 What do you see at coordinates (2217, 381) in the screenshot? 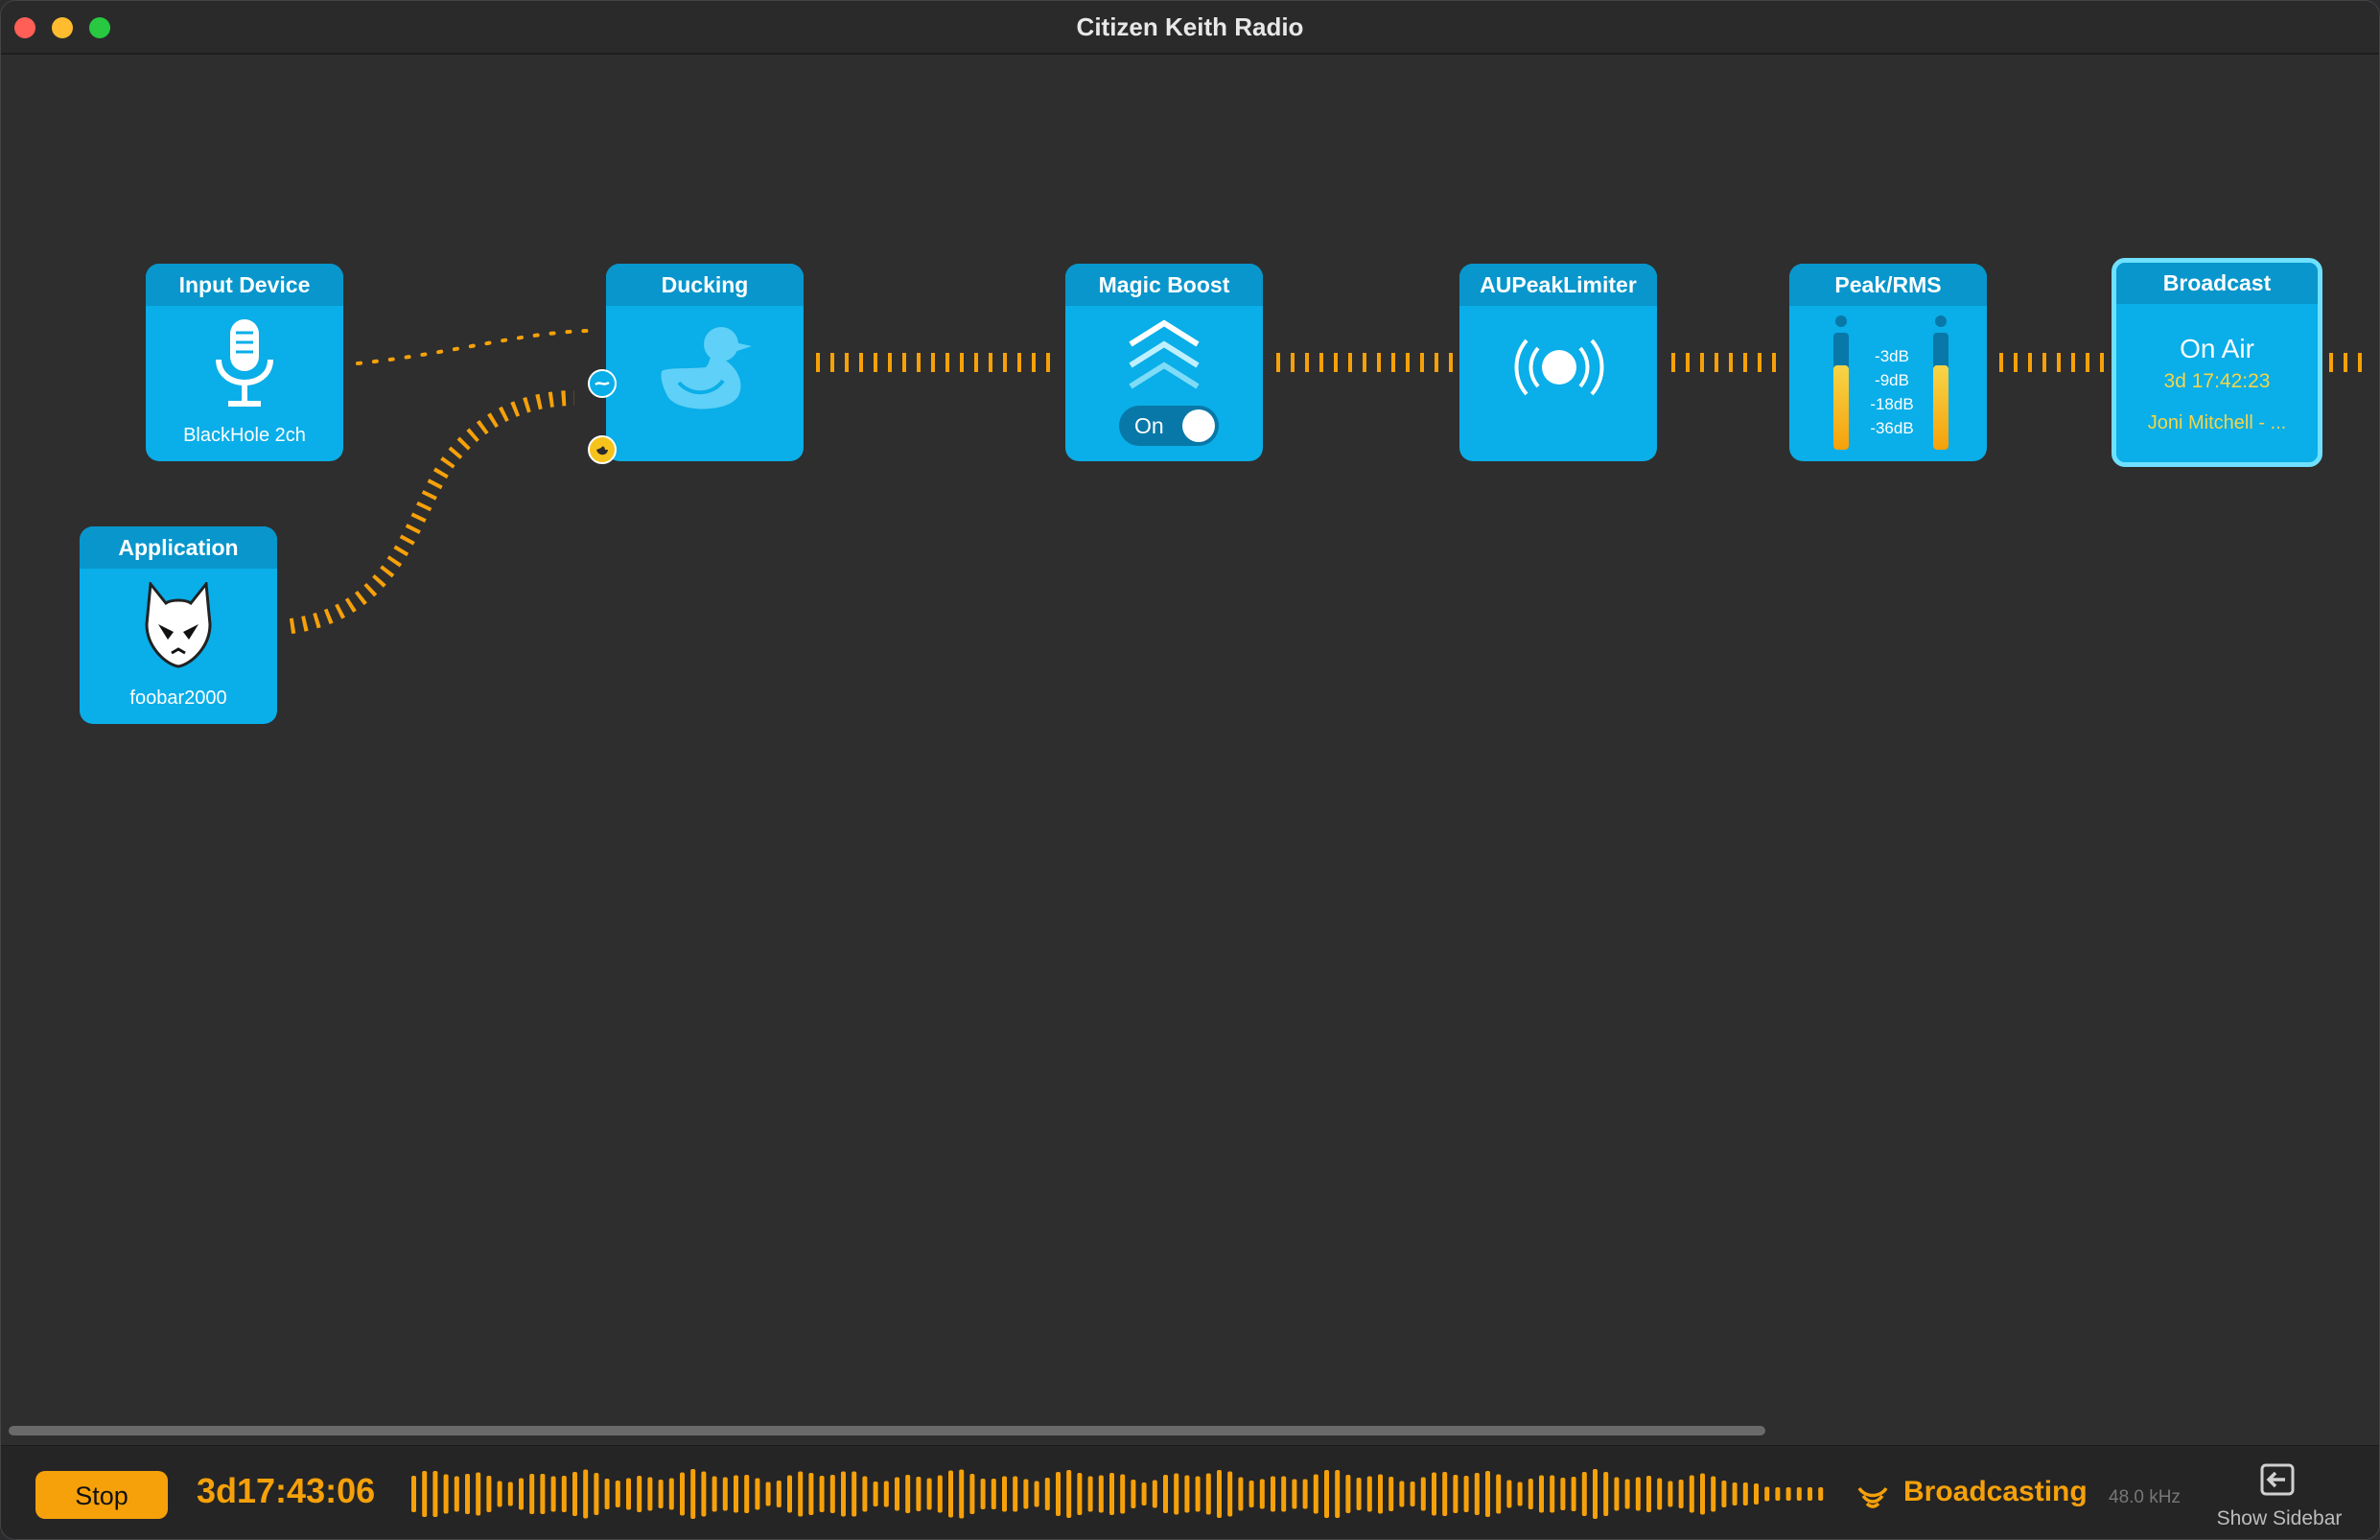
I see `broadcast-duration: 3d 17:42:23` at bounding box center [2217, 381].